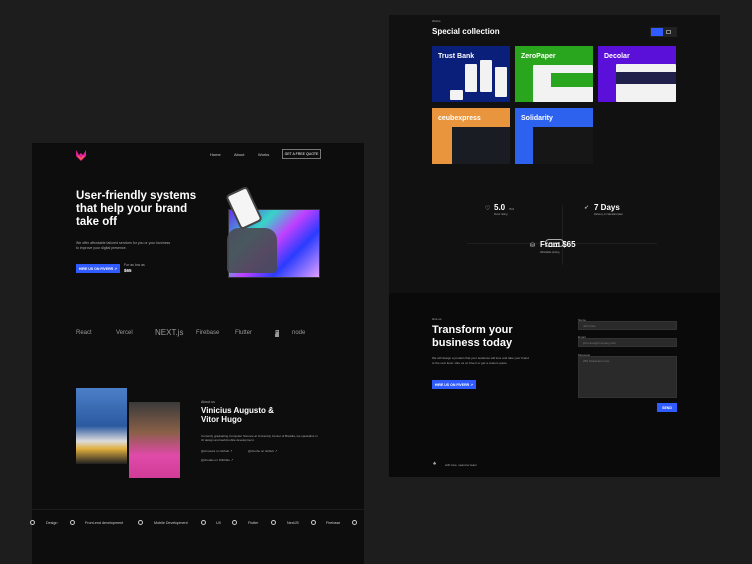 The image size is (752, 564). What do you see at coordinates (608, 214) in the screenshot?
I see `delivery-caption: Delivery on Standard plan` at bounding box center [608, 214].